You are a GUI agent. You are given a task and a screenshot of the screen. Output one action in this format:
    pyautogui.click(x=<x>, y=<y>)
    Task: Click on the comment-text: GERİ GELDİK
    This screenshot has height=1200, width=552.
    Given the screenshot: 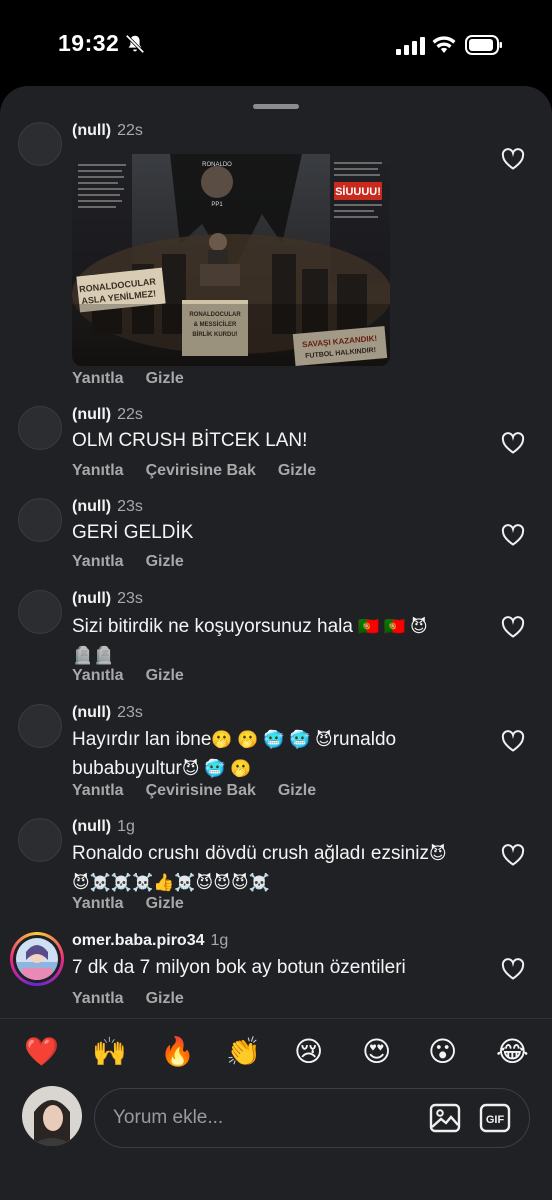 What is the action you would take?
    pyautogui.click(x=133, y=532)
    